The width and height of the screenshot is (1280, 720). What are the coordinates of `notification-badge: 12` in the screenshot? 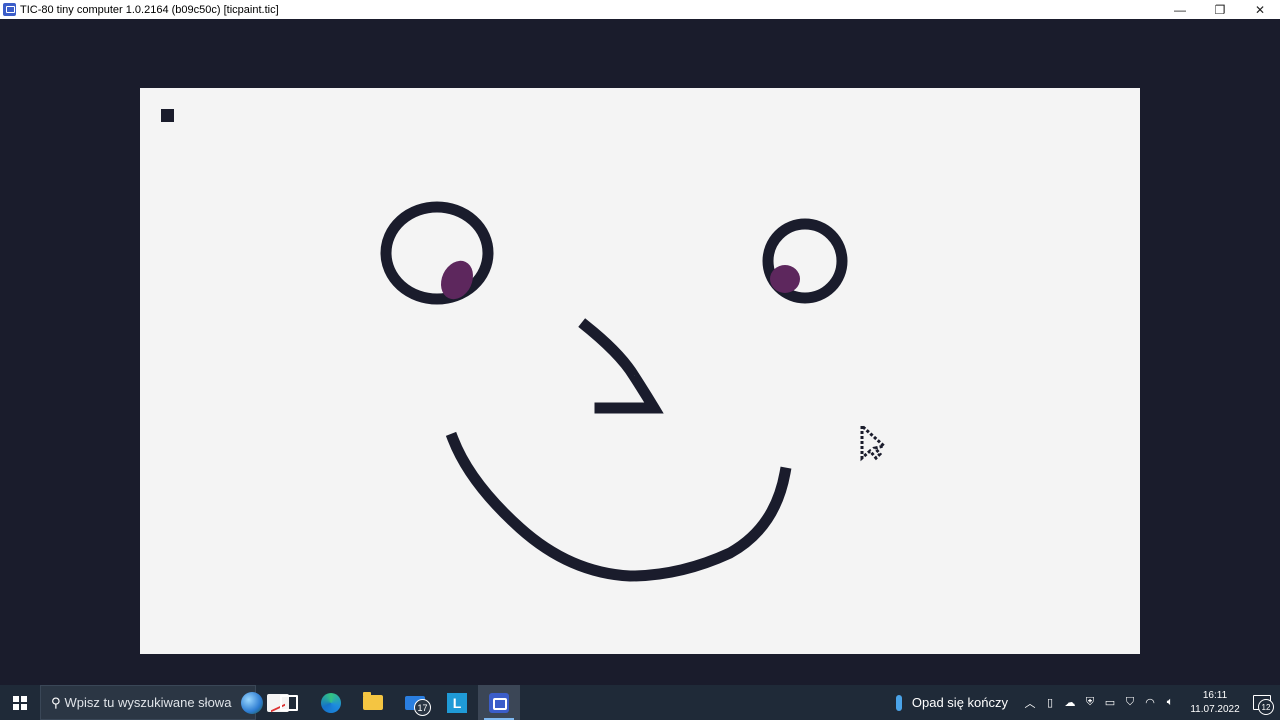 It's located at (1266, 707).